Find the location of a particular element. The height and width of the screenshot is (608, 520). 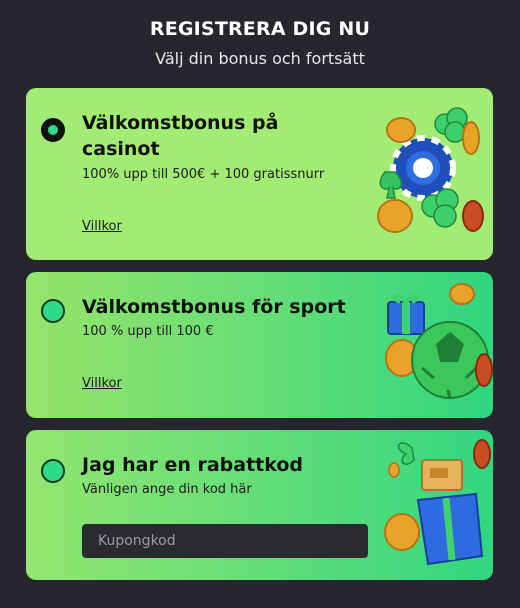

soccer-ball-gift-icon is located at coordinates (439, 341).